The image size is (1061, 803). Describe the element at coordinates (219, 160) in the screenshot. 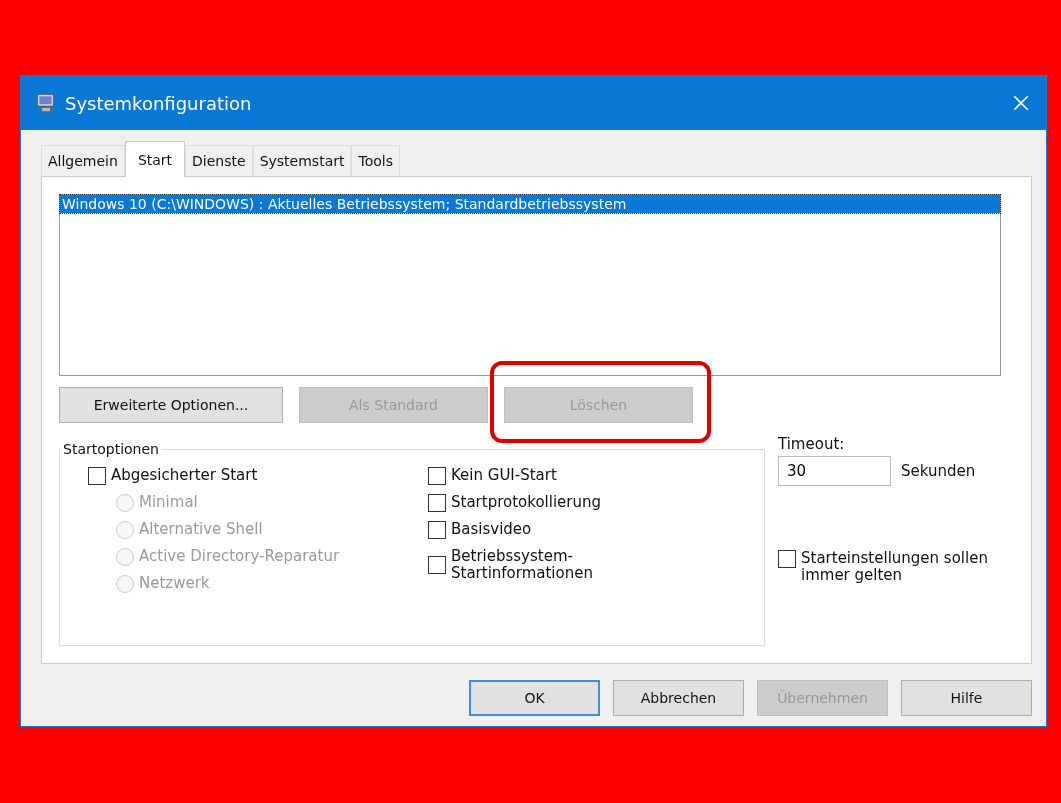

I see `tab: Dienste` at that location.